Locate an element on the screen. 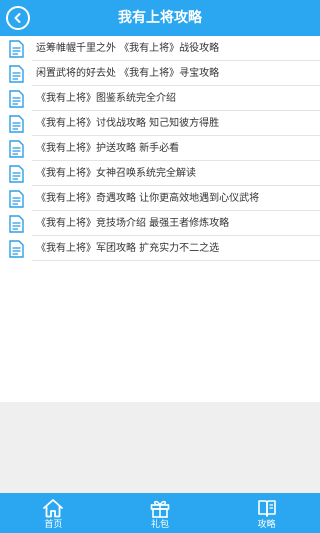  tab-home: 首页 is located at coordinates (53, 513).